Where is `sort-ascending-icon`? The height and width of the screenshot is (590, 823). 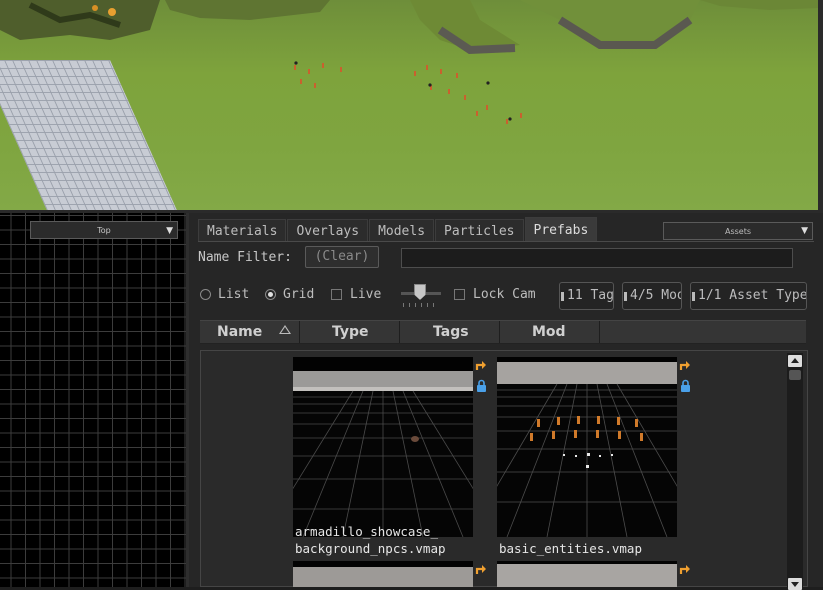
sort-ascending-icon is located at coordinates (285, 329).